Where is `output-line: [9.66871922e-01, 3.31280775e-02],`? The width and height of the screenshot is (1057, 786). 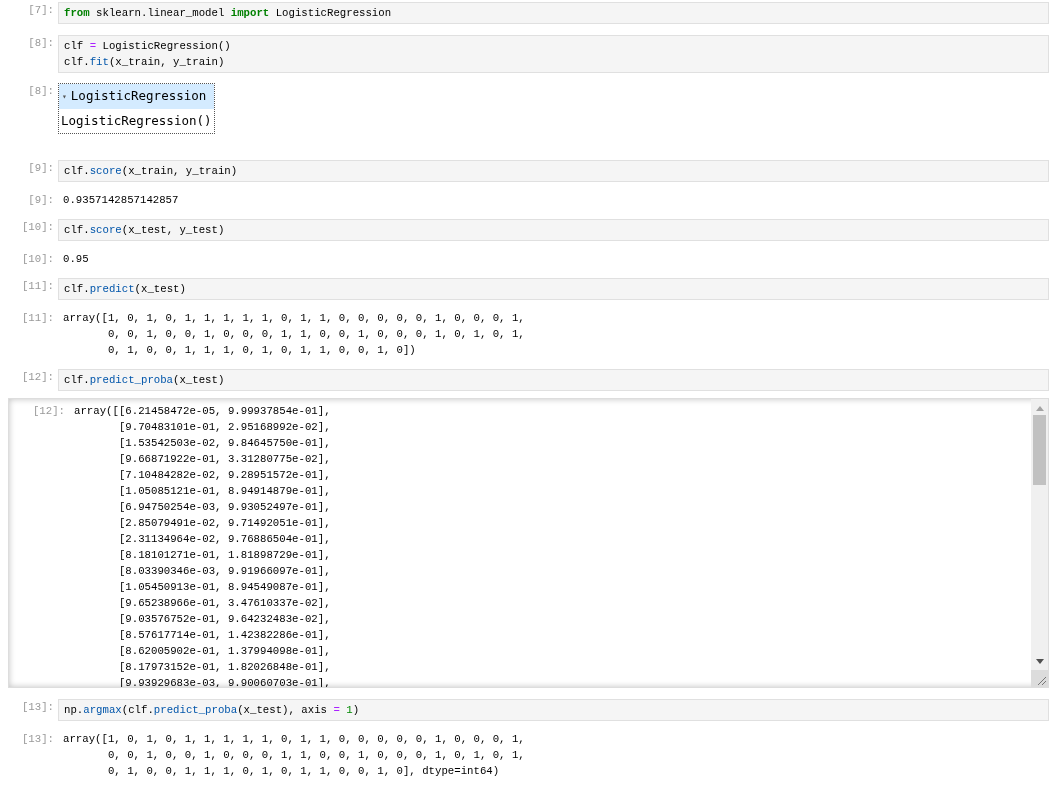
output-line: [9.66871922e-01, 3.31280775e-02], is located at coordinates (224, 459).